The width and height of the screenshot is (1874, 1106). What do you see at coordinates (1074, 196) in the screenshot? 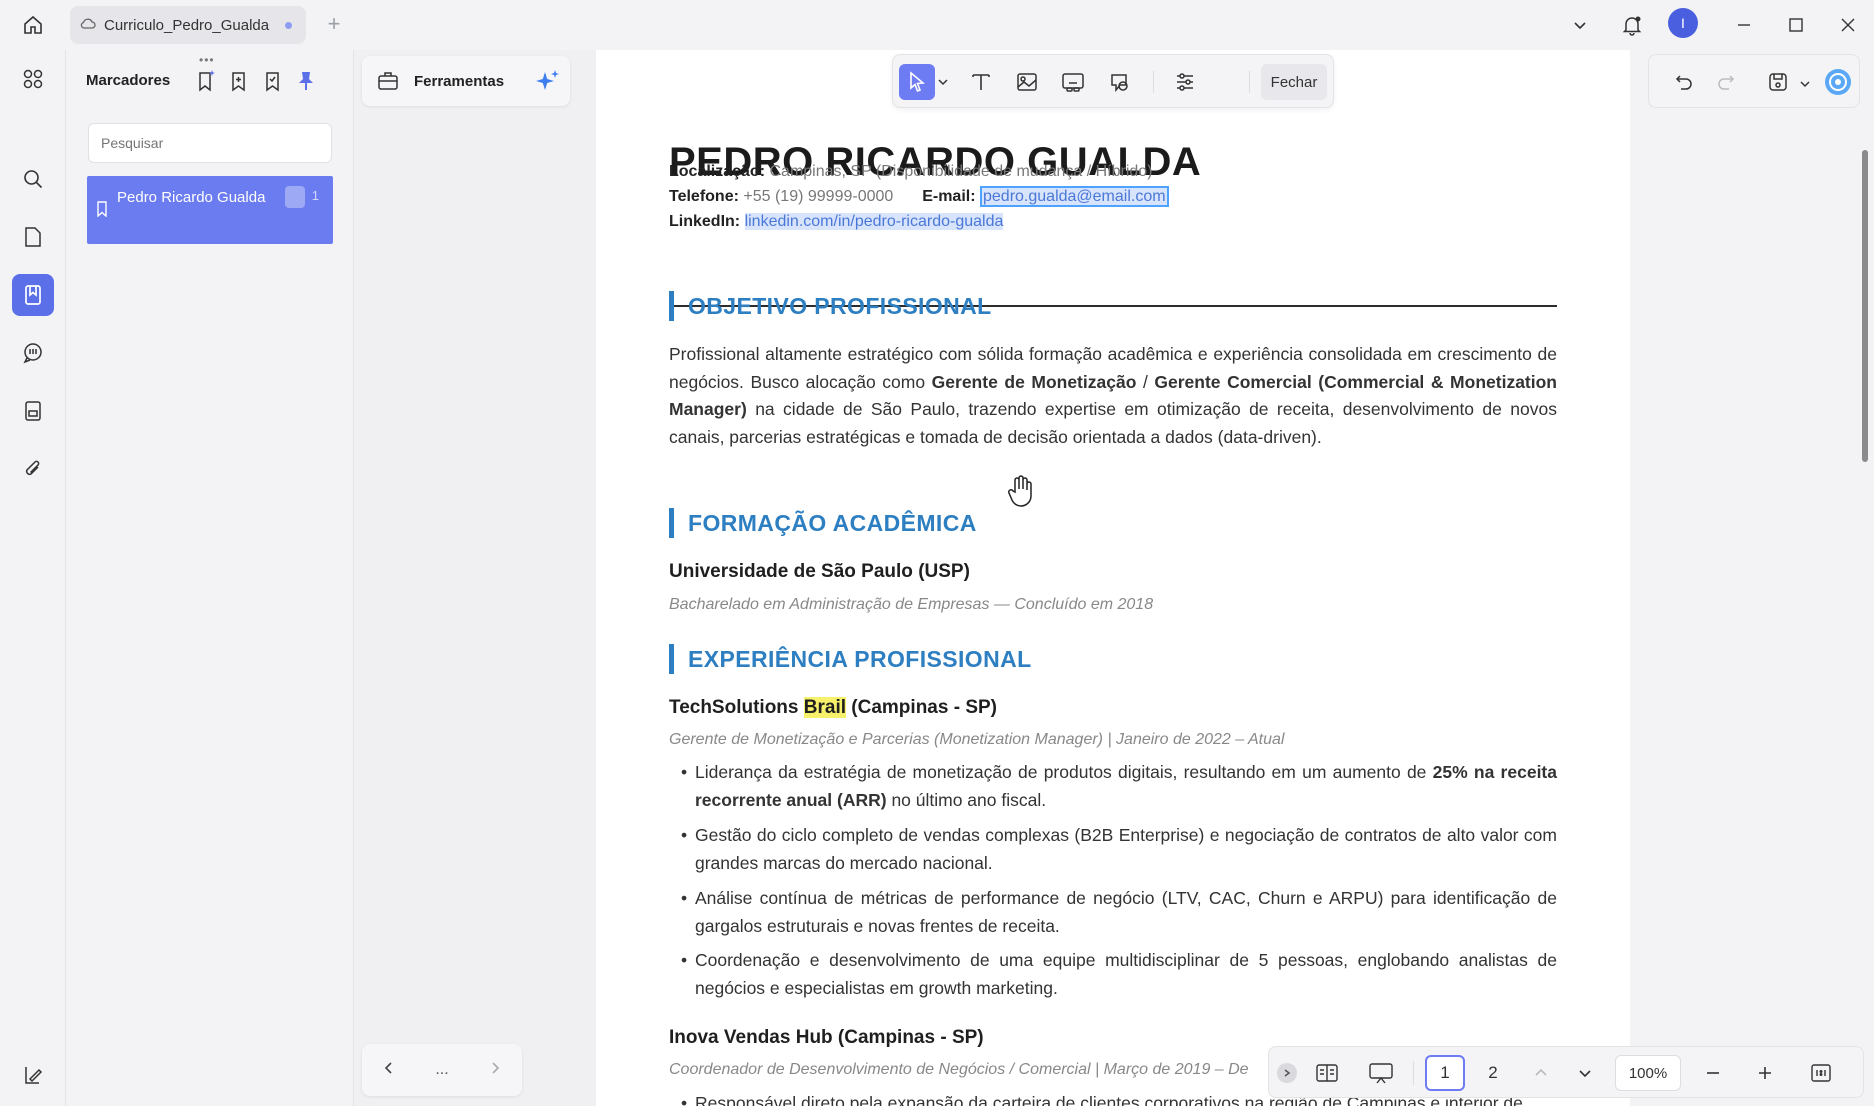
I see `email-link: pedro.gualda@email.com` at bounding box center [1074, 196].